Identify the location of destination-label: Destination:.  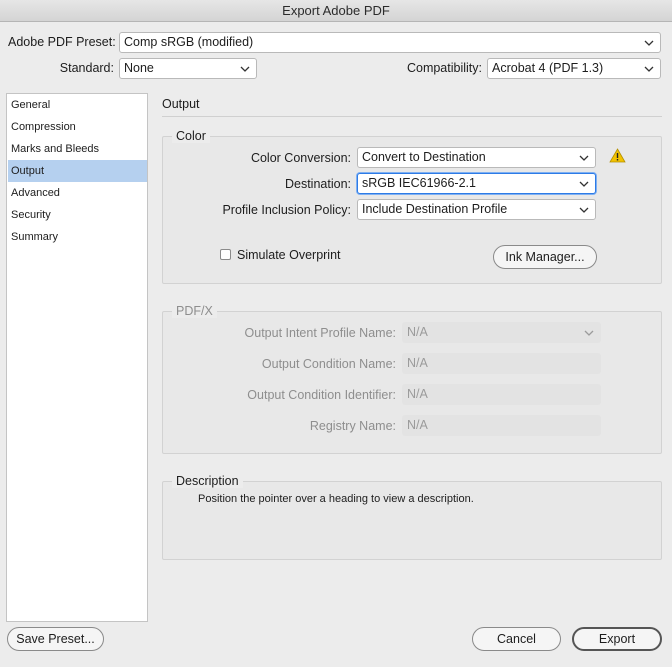
(317, 184).